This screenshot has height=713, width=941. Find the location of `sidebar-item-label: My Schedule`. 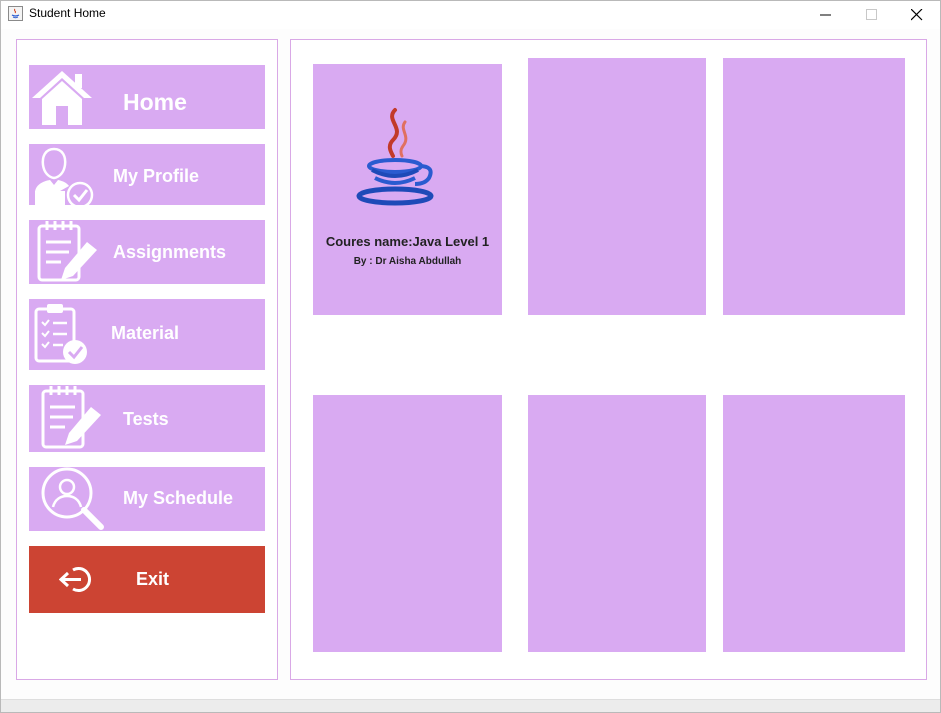

sidebar-item-label: My Schedule is located at coordinates (178, 498).